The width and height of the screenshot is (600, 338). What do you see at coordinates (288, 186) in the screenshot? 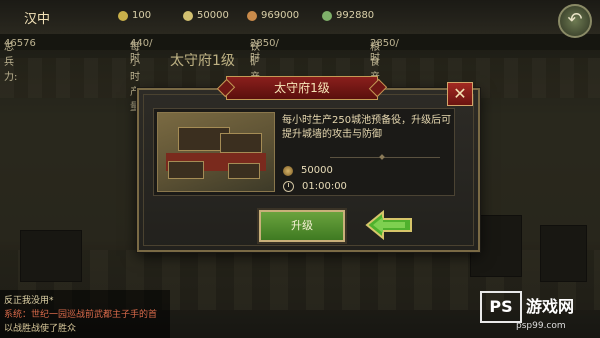
I see `clock-icon` at bounding box center [288, 186].